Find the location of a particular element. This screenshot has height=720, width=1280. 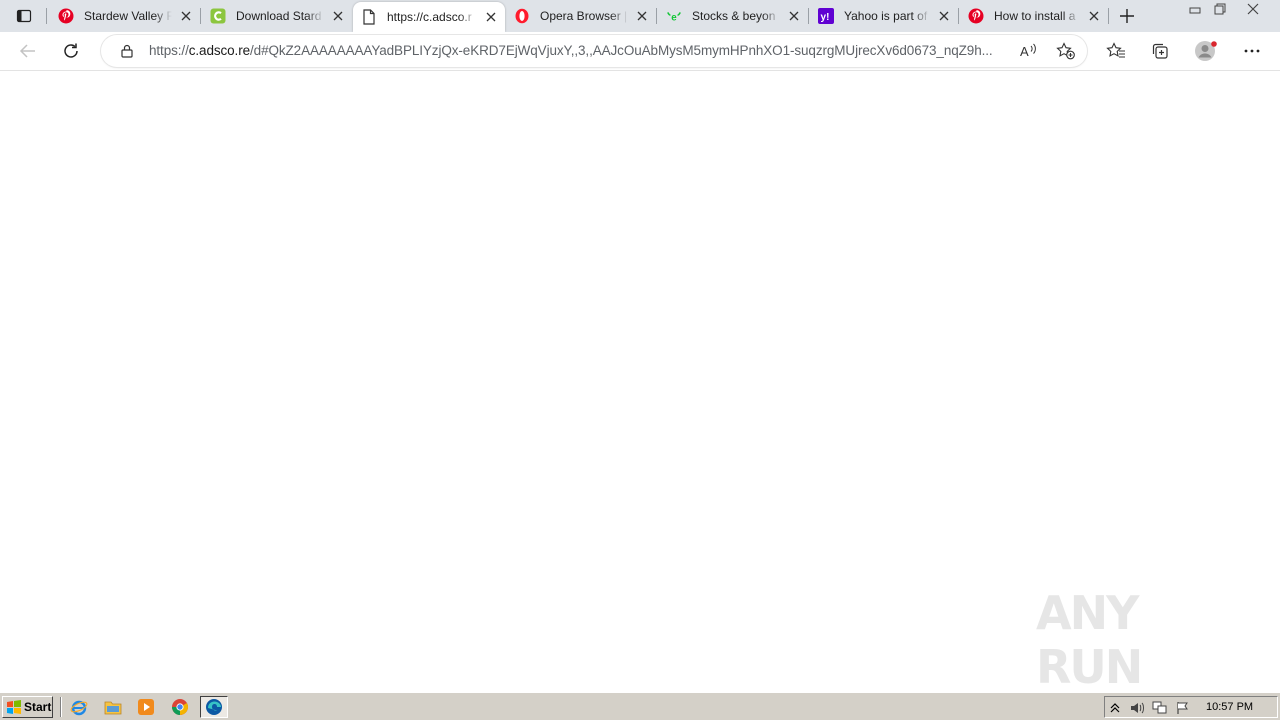

tab-actions-icon is located at coordinates (24, 16).